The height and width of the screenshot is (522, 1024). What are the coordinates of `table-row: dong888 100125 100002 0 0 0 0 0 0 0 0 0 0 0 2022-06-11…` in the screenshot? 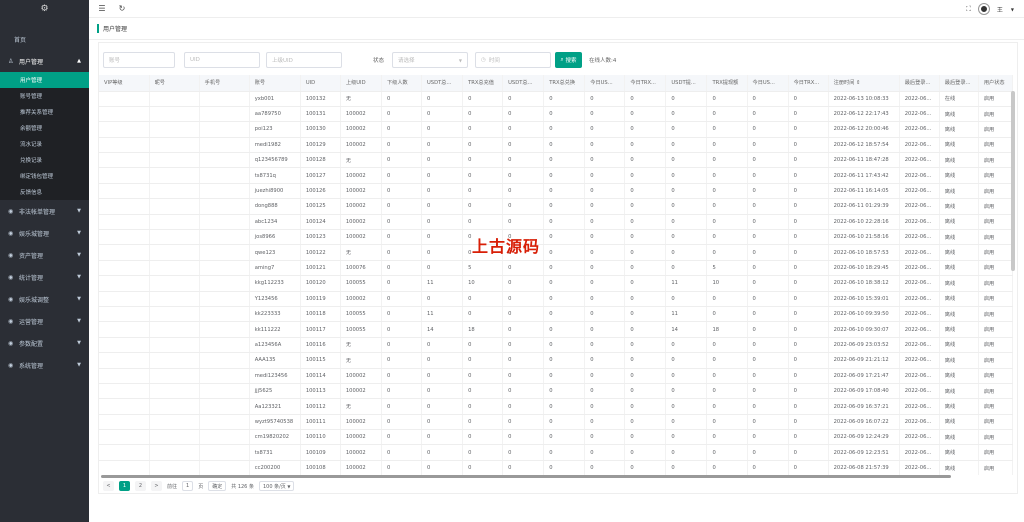 It's located at (556, 206).